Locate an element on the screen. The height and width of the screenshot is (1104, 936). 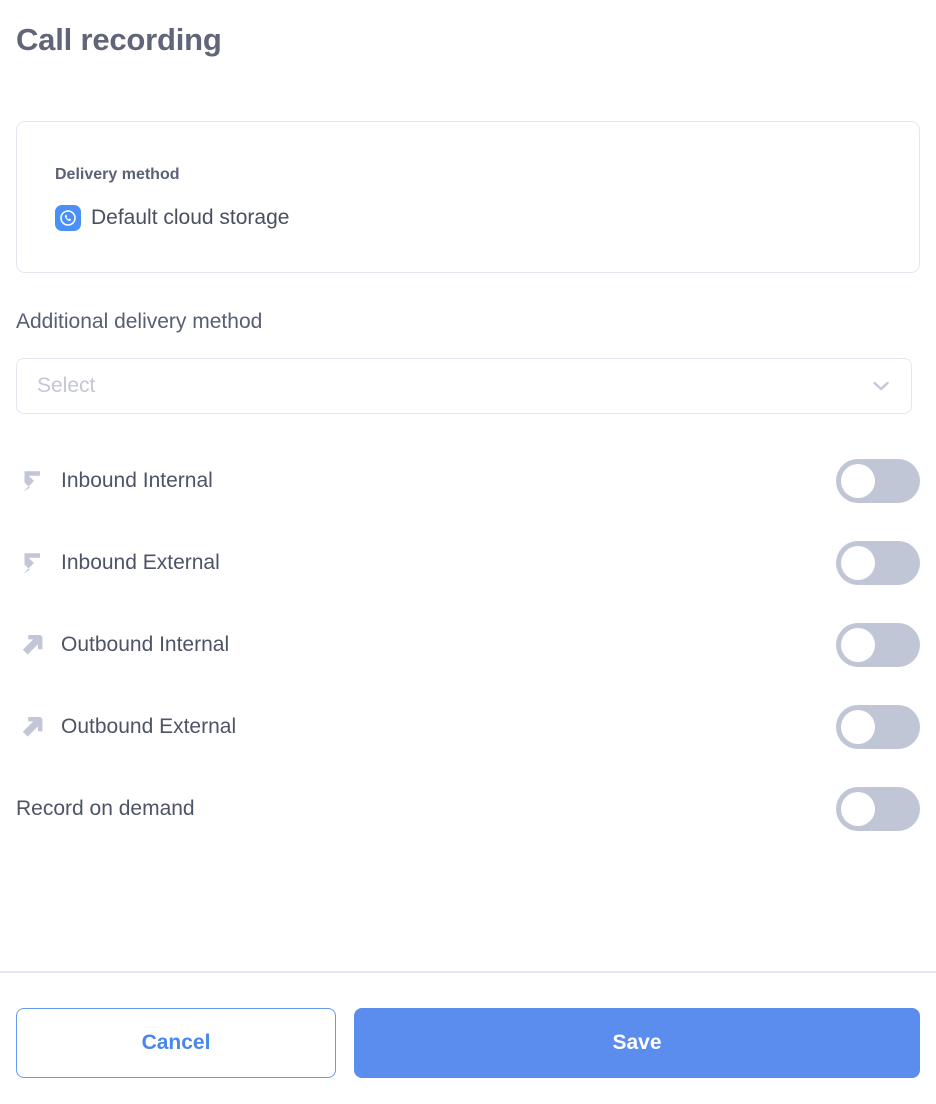
row-label: Outbound Internal is located at coordinates (145, 644).